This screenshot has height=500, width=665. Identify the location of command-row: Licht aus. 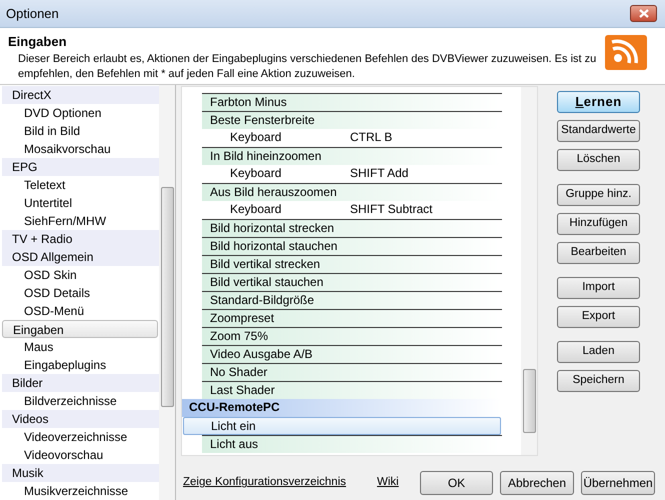
(352, 444).